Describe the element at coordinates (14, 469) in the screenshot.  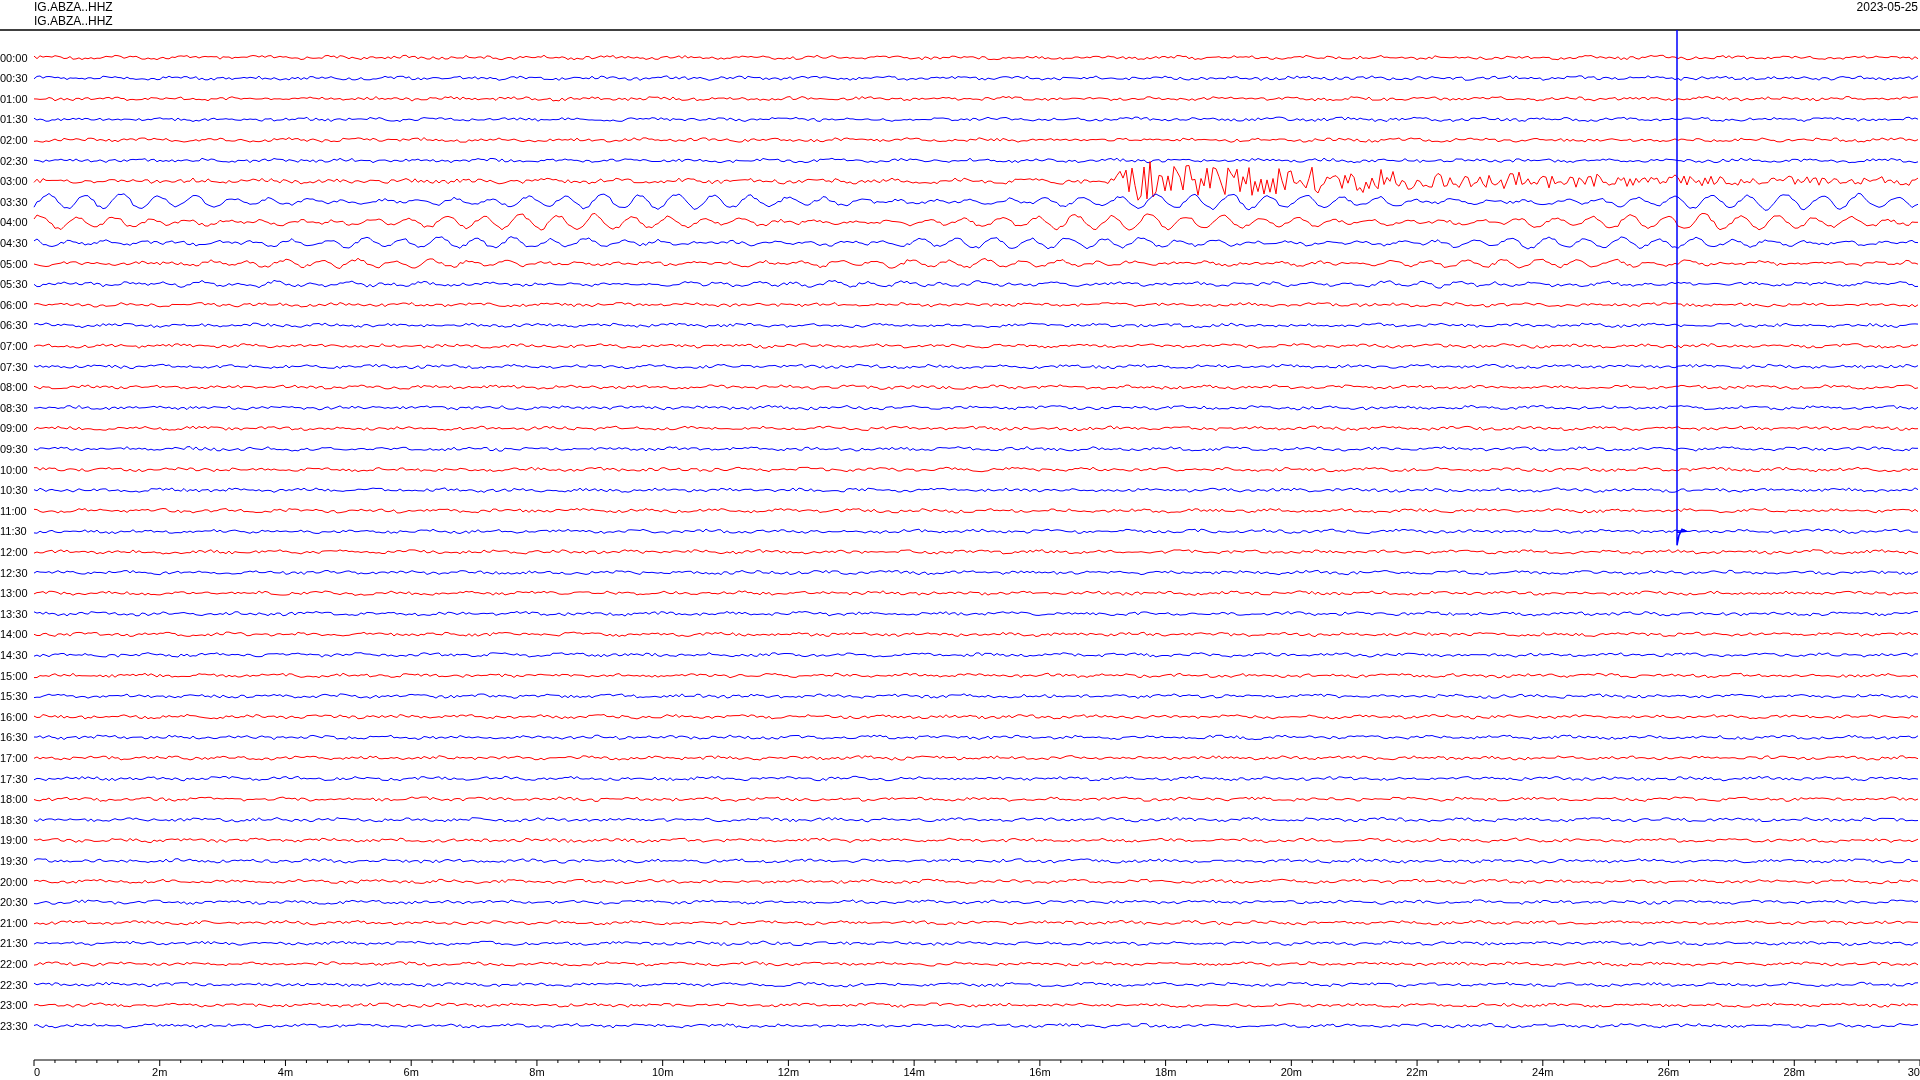
I see `time-label: 10:00` at that location.